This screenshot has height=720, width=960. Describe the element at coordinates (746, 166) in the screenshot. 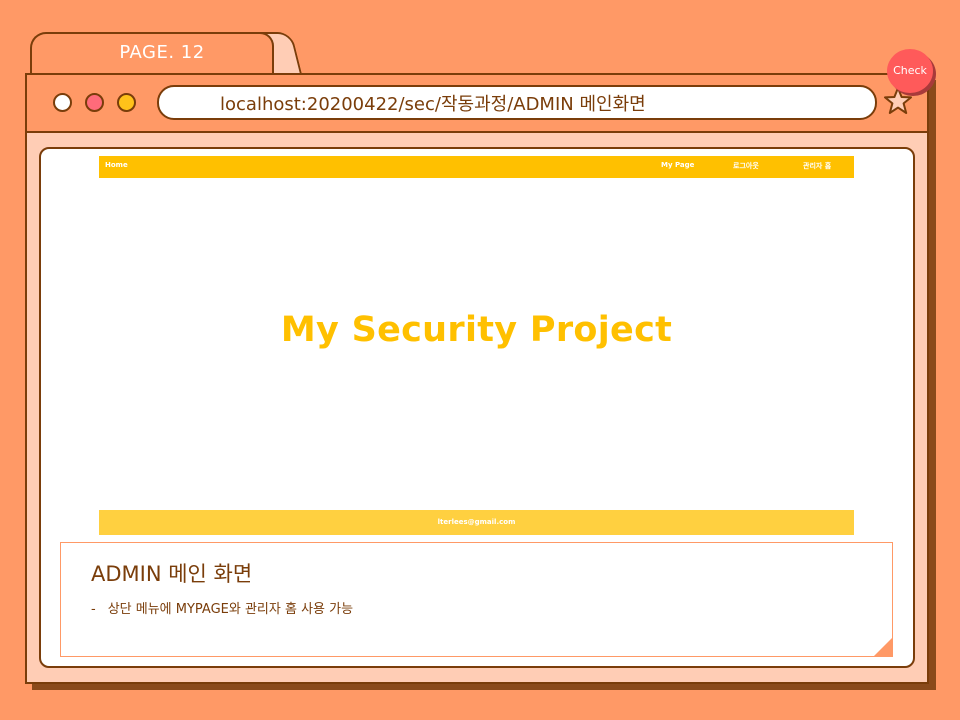

I see `nav-logout-link: 로그아웃` at that location.